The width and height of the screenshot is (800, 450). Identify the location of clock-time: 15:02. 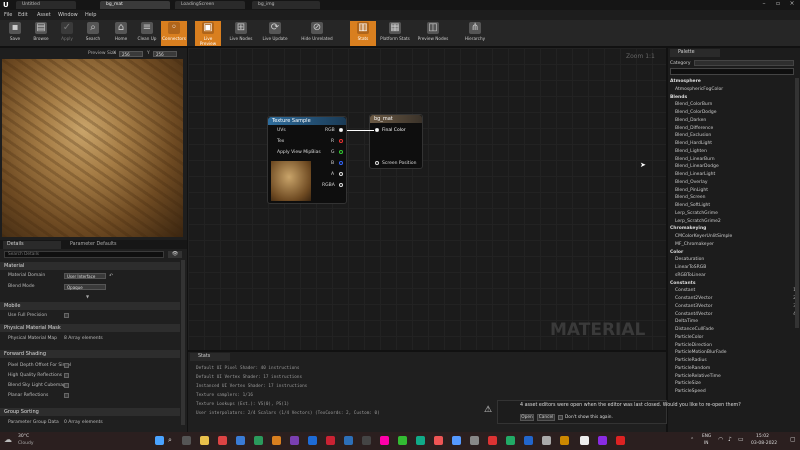
(762, 436).